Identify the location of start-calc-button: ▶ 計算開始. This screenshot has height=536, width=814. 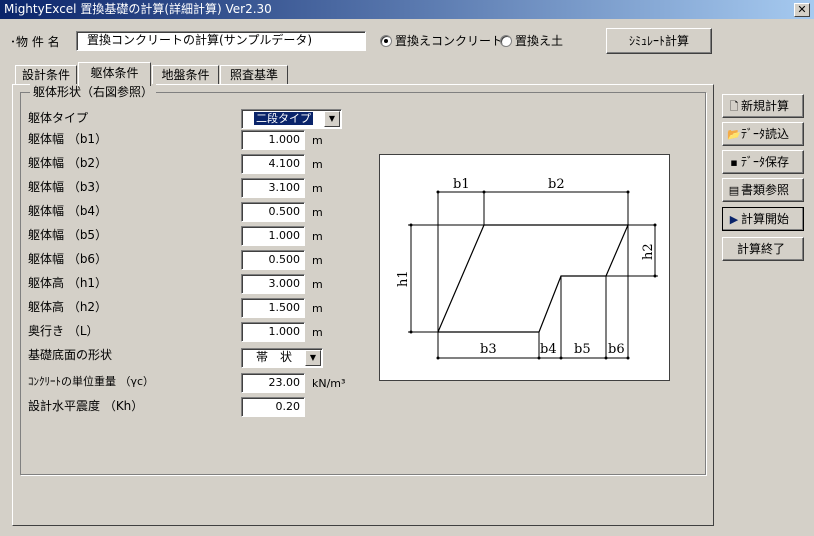
(763, 219).